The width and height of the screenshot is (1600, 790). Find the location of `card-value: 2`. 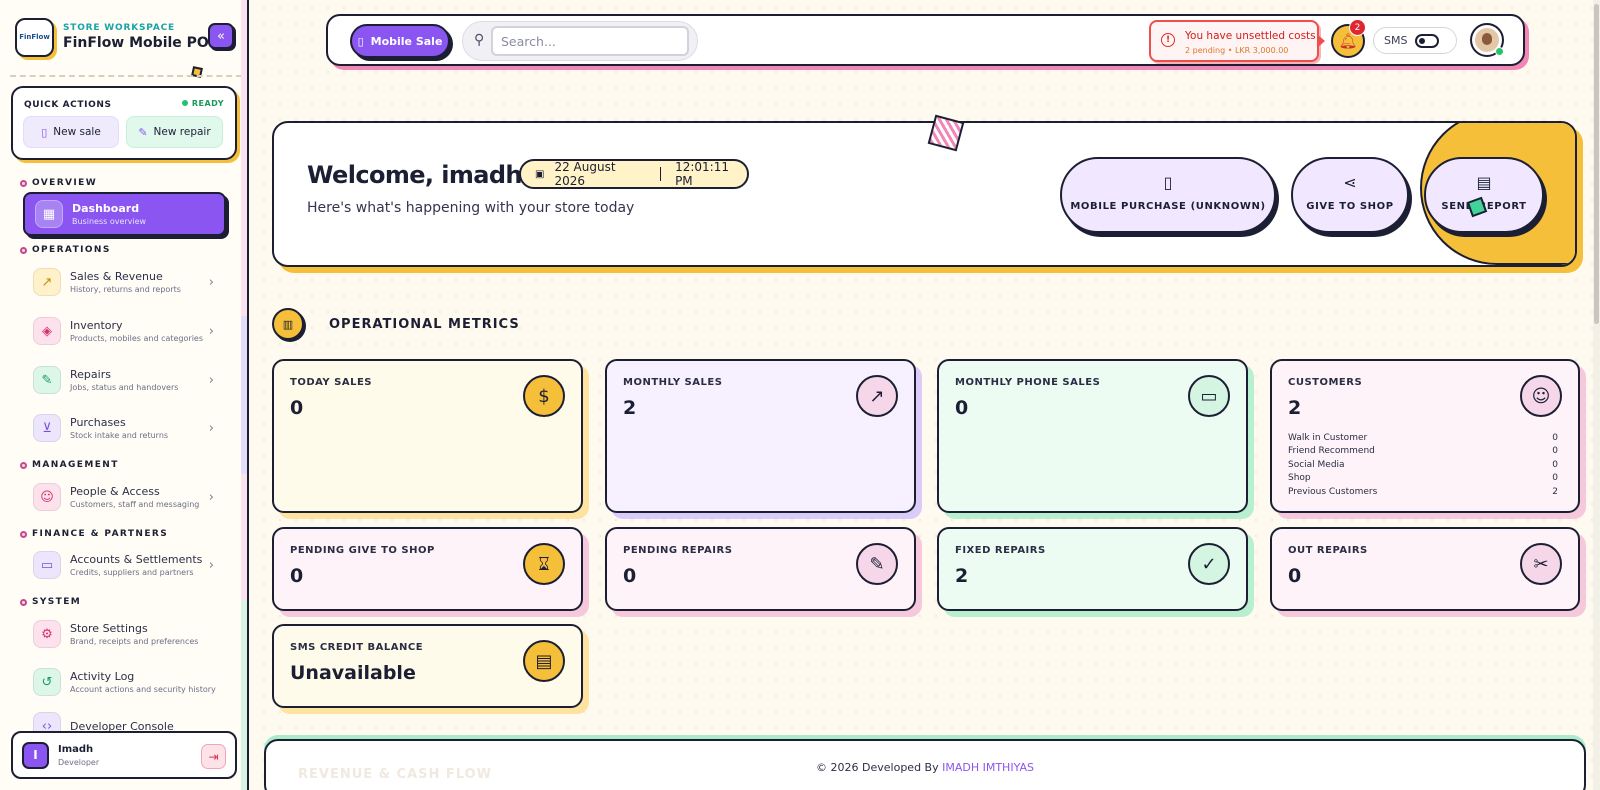

card-value: 2 is located at coordinates (962, 576).